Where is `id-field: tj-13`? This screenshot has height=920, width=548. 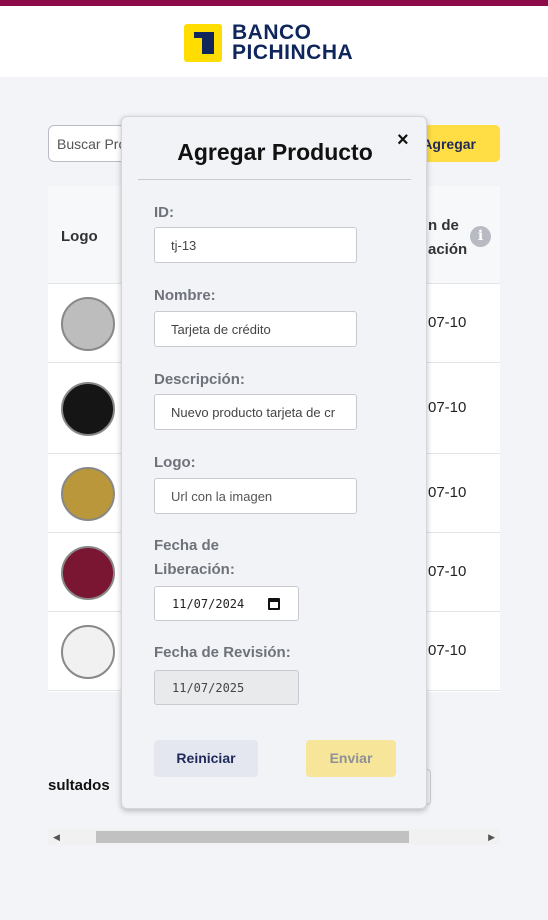
id-field: tj-13 is located at coordinates (255, 245).